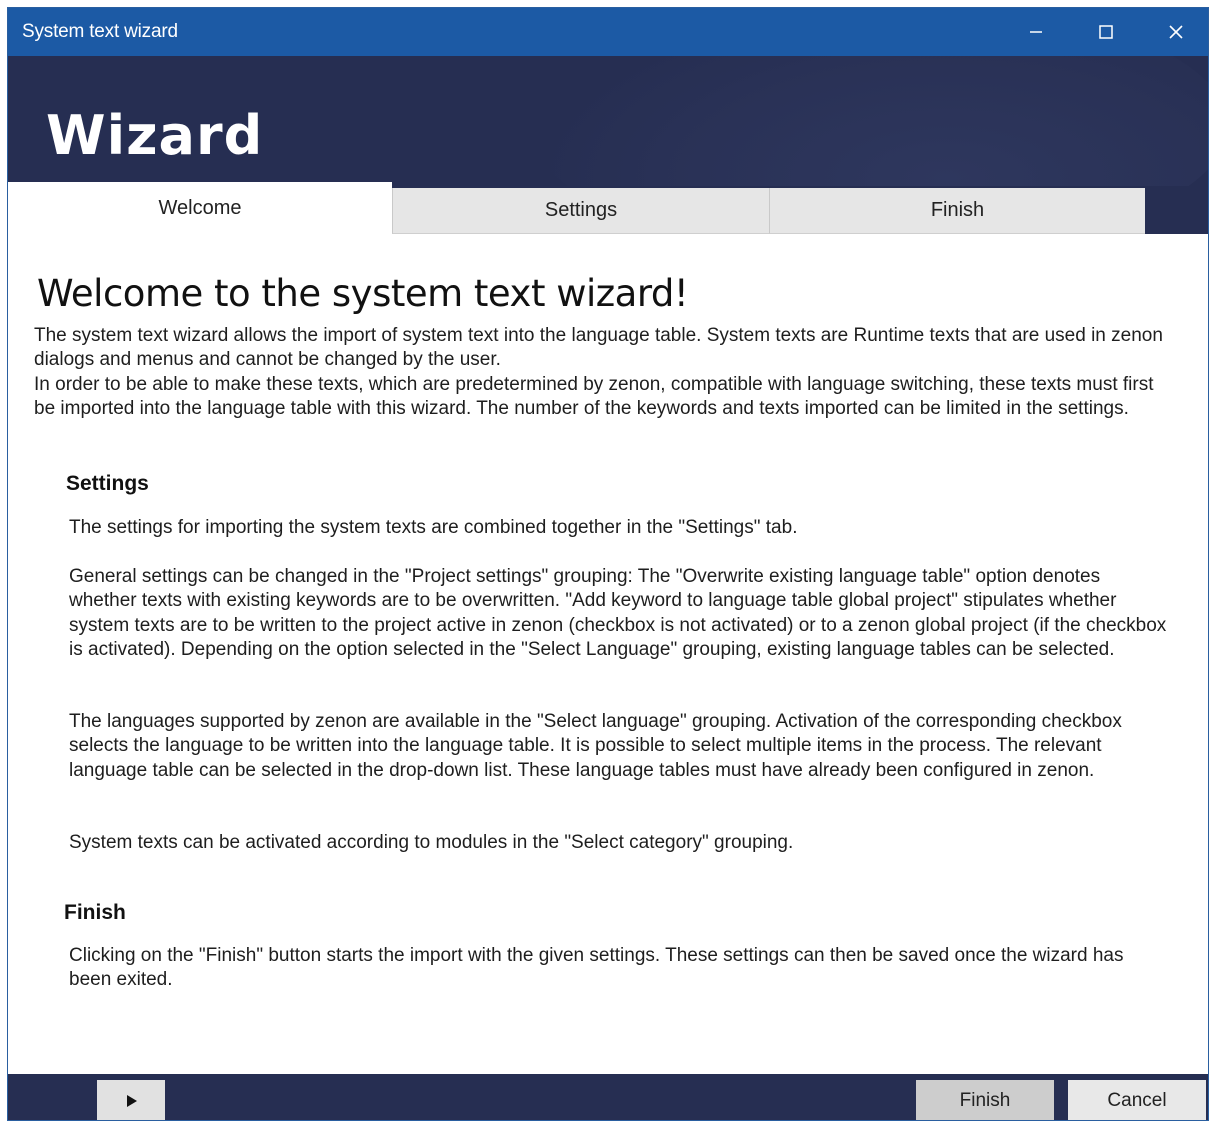 Image resolution: width=1212 pixels, height=1123 pixels. I want to click on finish-button: Finish, so click(985, 1100).